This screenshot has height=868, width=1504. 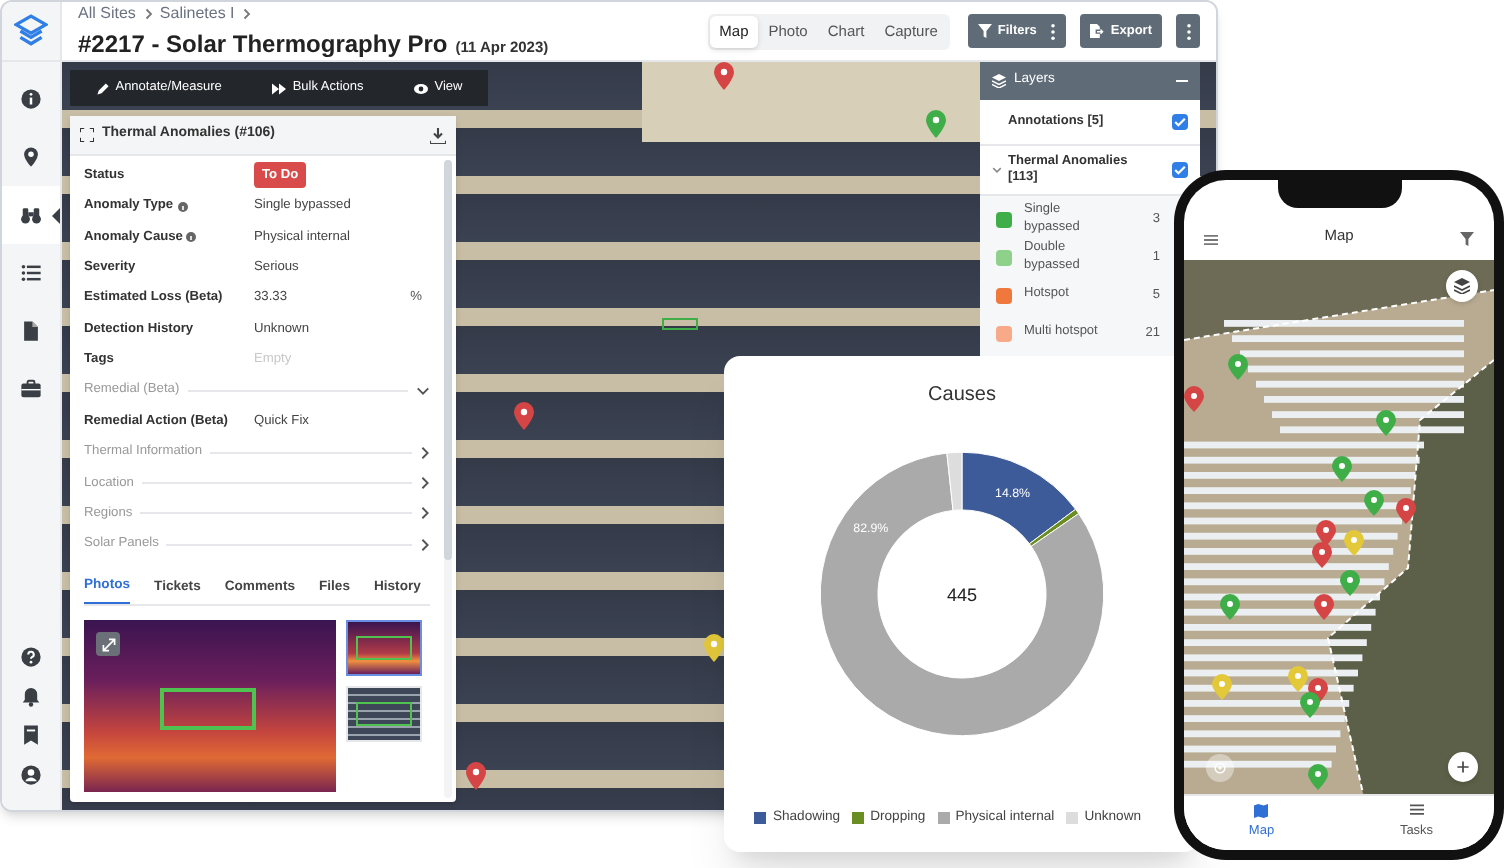 I want to click on menu-icon, so click(x=1211, y=240).